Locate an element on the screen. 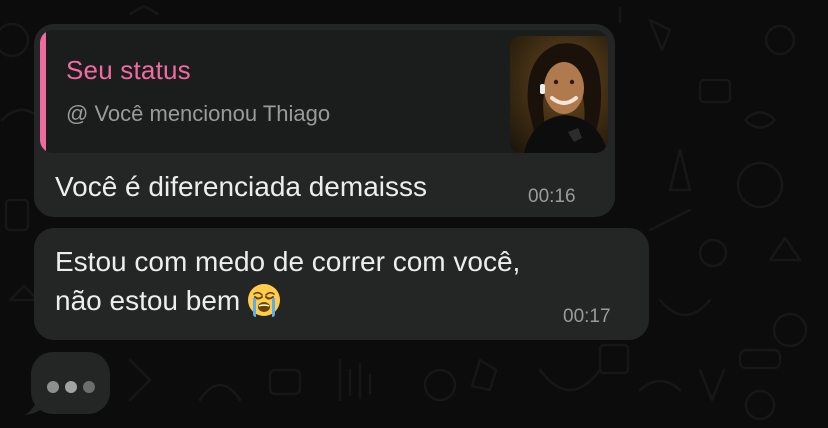  message-line-2: não estou bem is located at coordinates (287, 300).